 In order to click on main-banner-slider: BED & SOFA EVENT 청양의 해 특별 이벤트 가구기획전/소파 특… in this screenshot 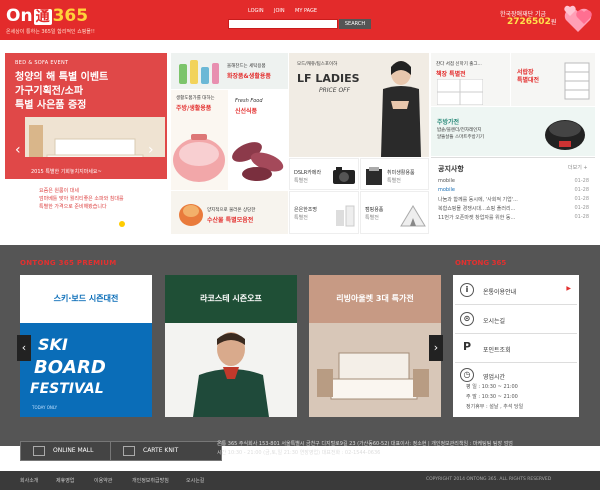, I will do `click(86, 143)`.